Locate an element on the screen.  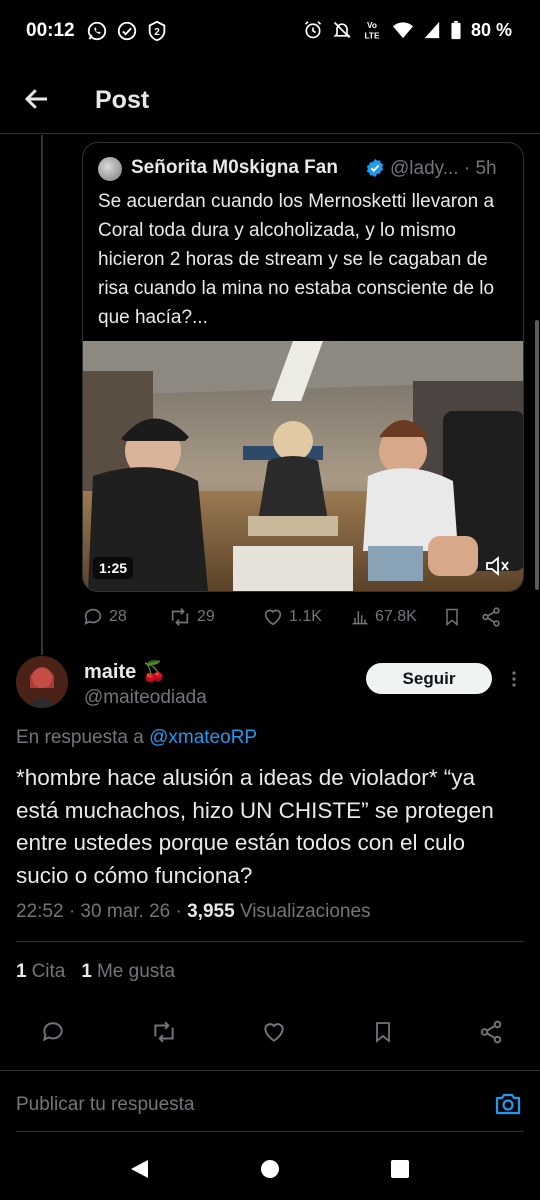
views-count: 67.8K is located at coordinates (396, 616).